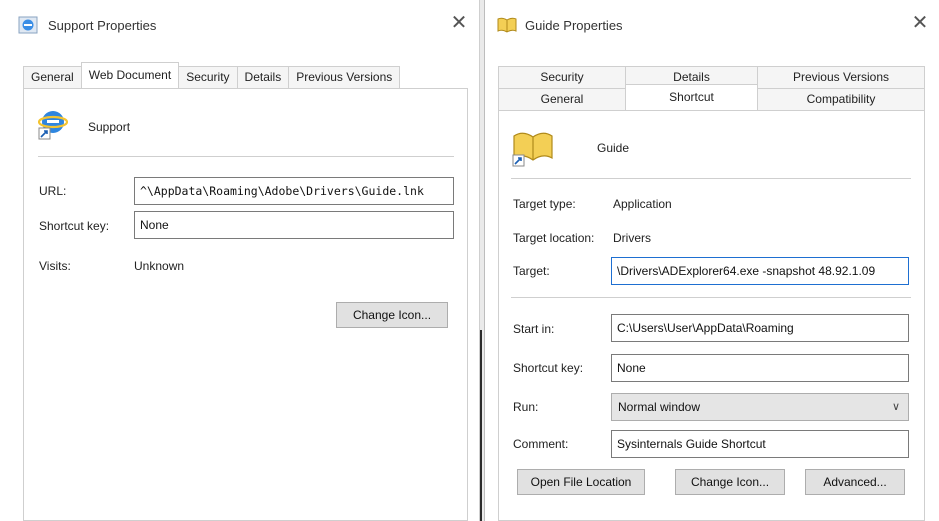 This screenshot has width=939, height=521. I want to click on open-book-shortcut-icon, so click(532, 149).